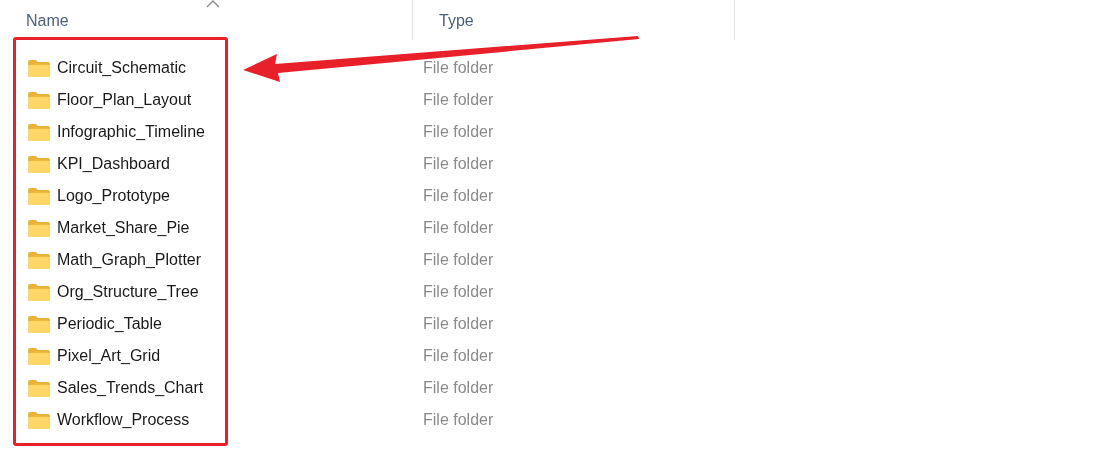 This screenshot has width=1096, height=457. Describe the element at coordinates (129, 260) in the screenshot. I see `folder-name: Math_Graph_Plotter` at that location.